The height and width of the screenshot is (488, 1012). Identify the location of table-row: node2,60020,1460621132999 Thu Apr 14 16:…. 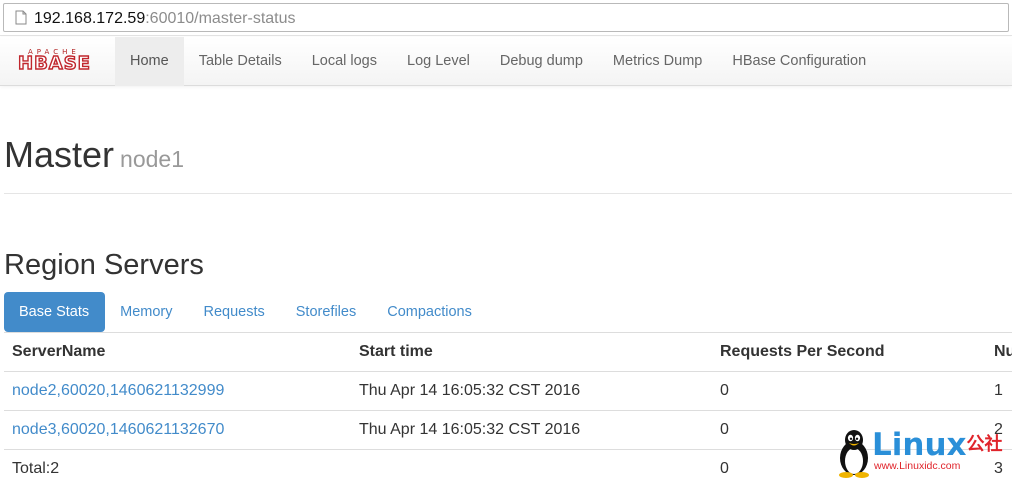
(508, 390).